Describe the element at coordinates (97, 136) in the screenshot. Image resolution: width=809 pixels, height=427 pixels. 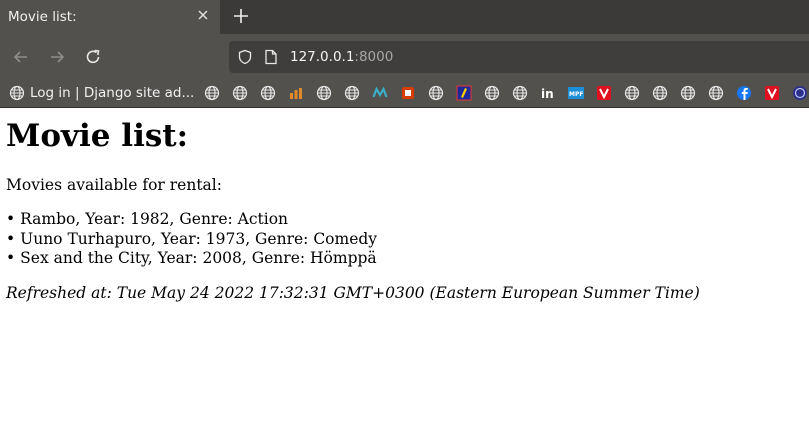
I see `page-title: Movie list:` at that location.